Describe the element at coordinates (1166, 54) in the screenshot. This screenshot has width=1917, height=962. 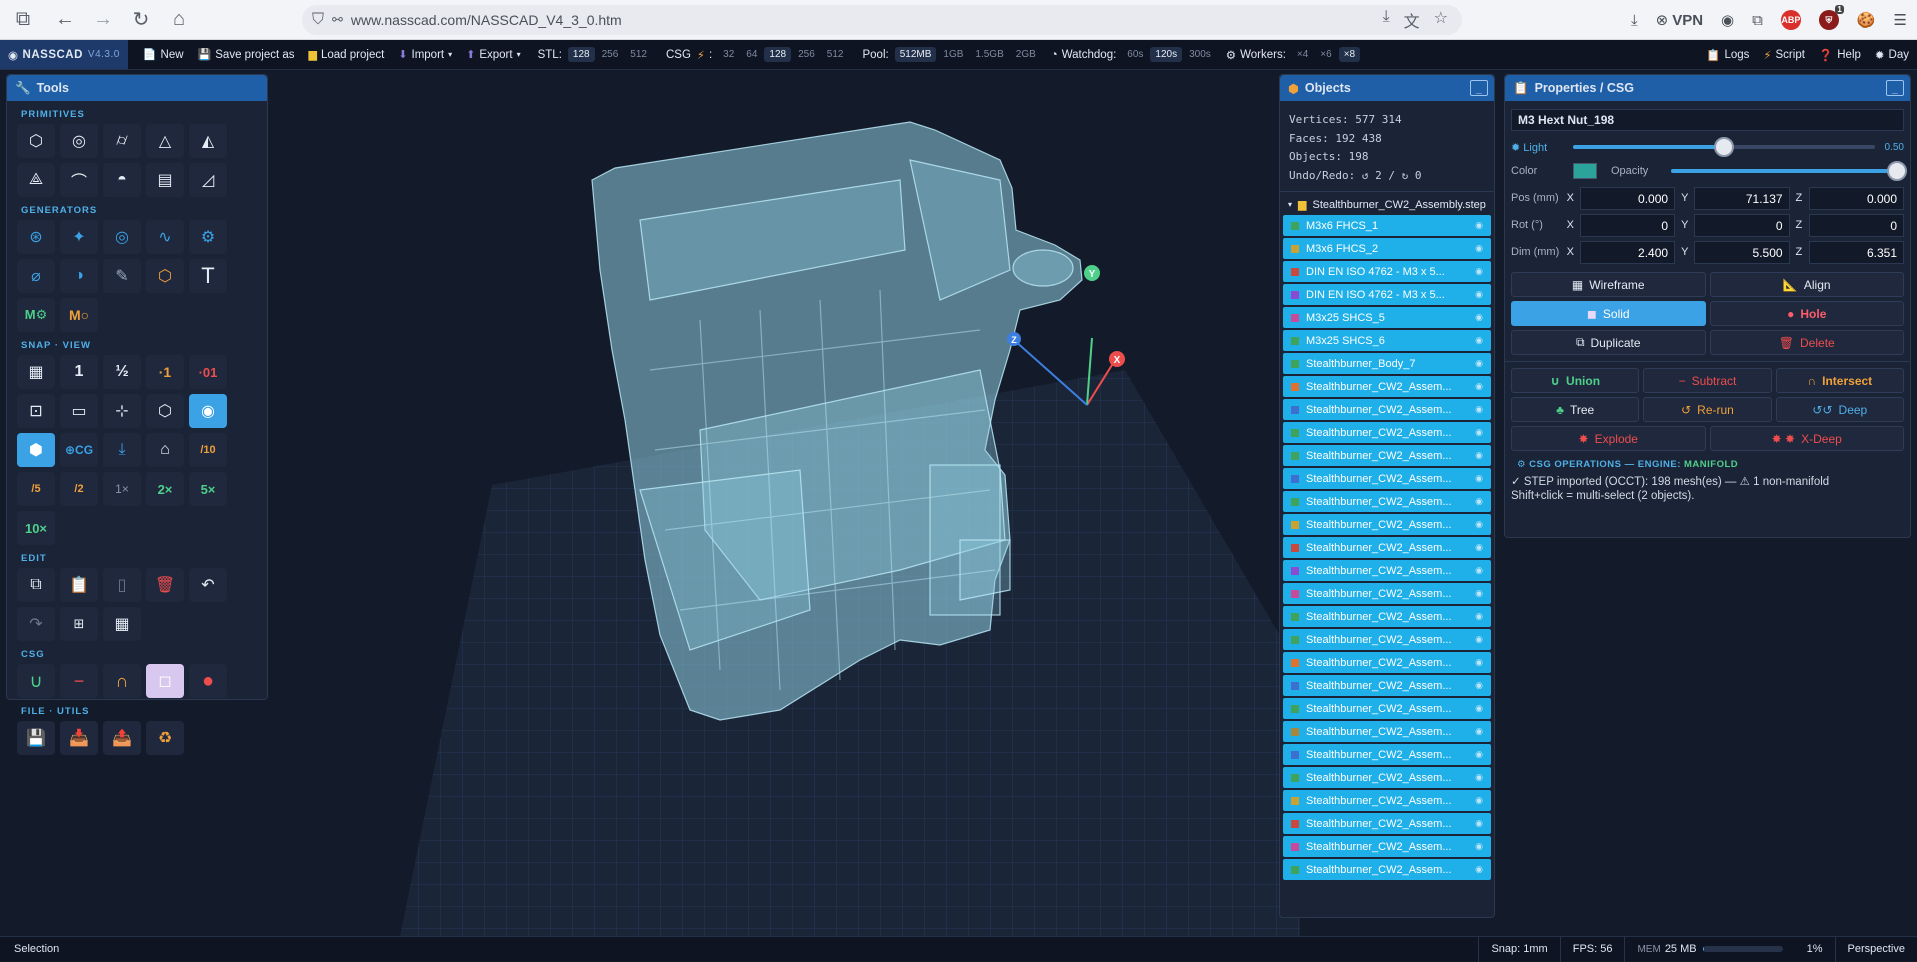
I see `watchdog-option: 120s` at that location.